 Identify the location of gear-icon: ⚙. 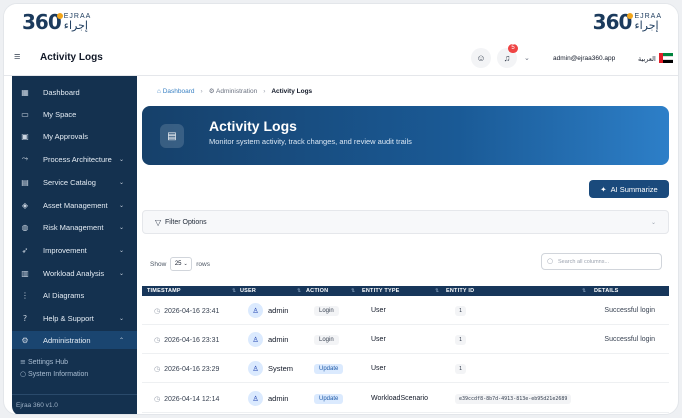
(25, 340).